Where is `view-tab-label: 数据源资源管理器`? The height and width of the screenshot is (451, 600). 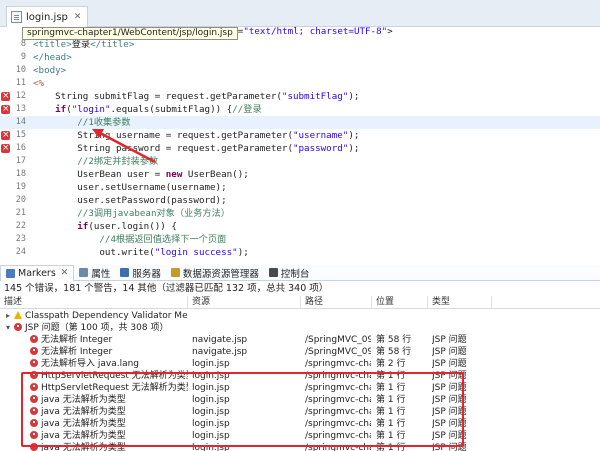
view-tab-label: 数据源资源管理器 is located at coordinates (220, 274).